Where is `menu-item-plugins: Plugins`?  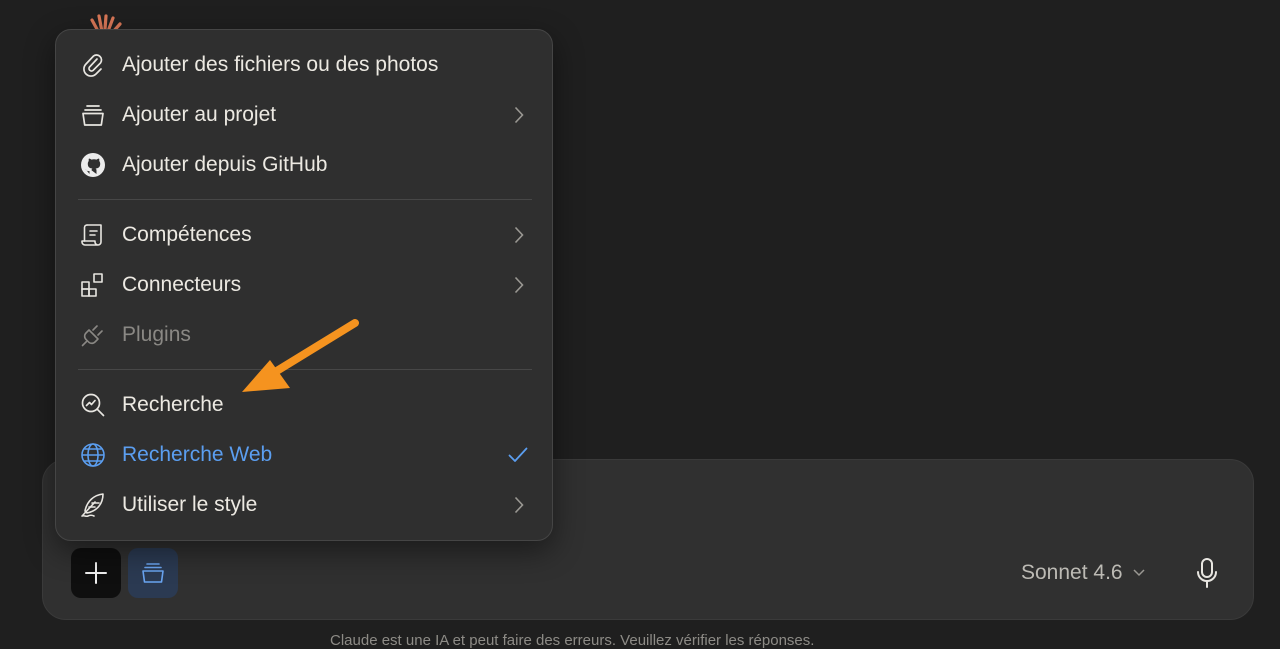 menu-item-plugins: Plugins is located at coordinates (304, 335).